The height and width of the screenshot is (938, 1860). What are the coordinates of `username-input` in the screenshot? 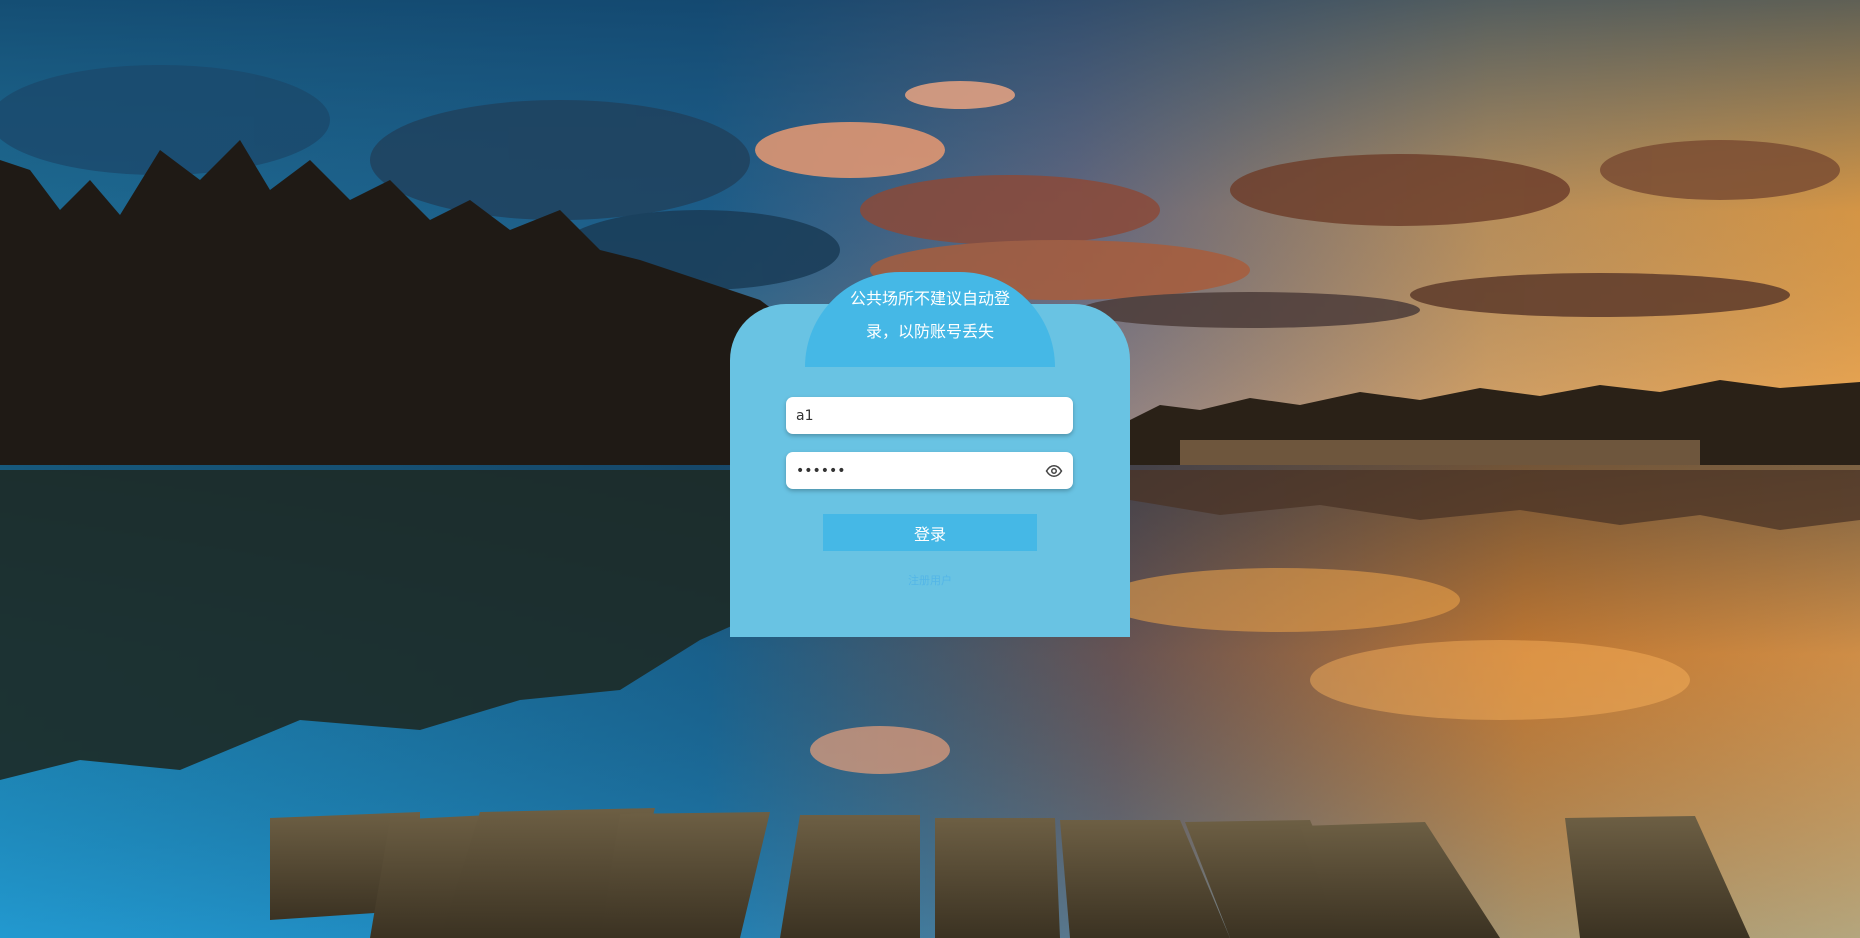 It's located at (929, 415).